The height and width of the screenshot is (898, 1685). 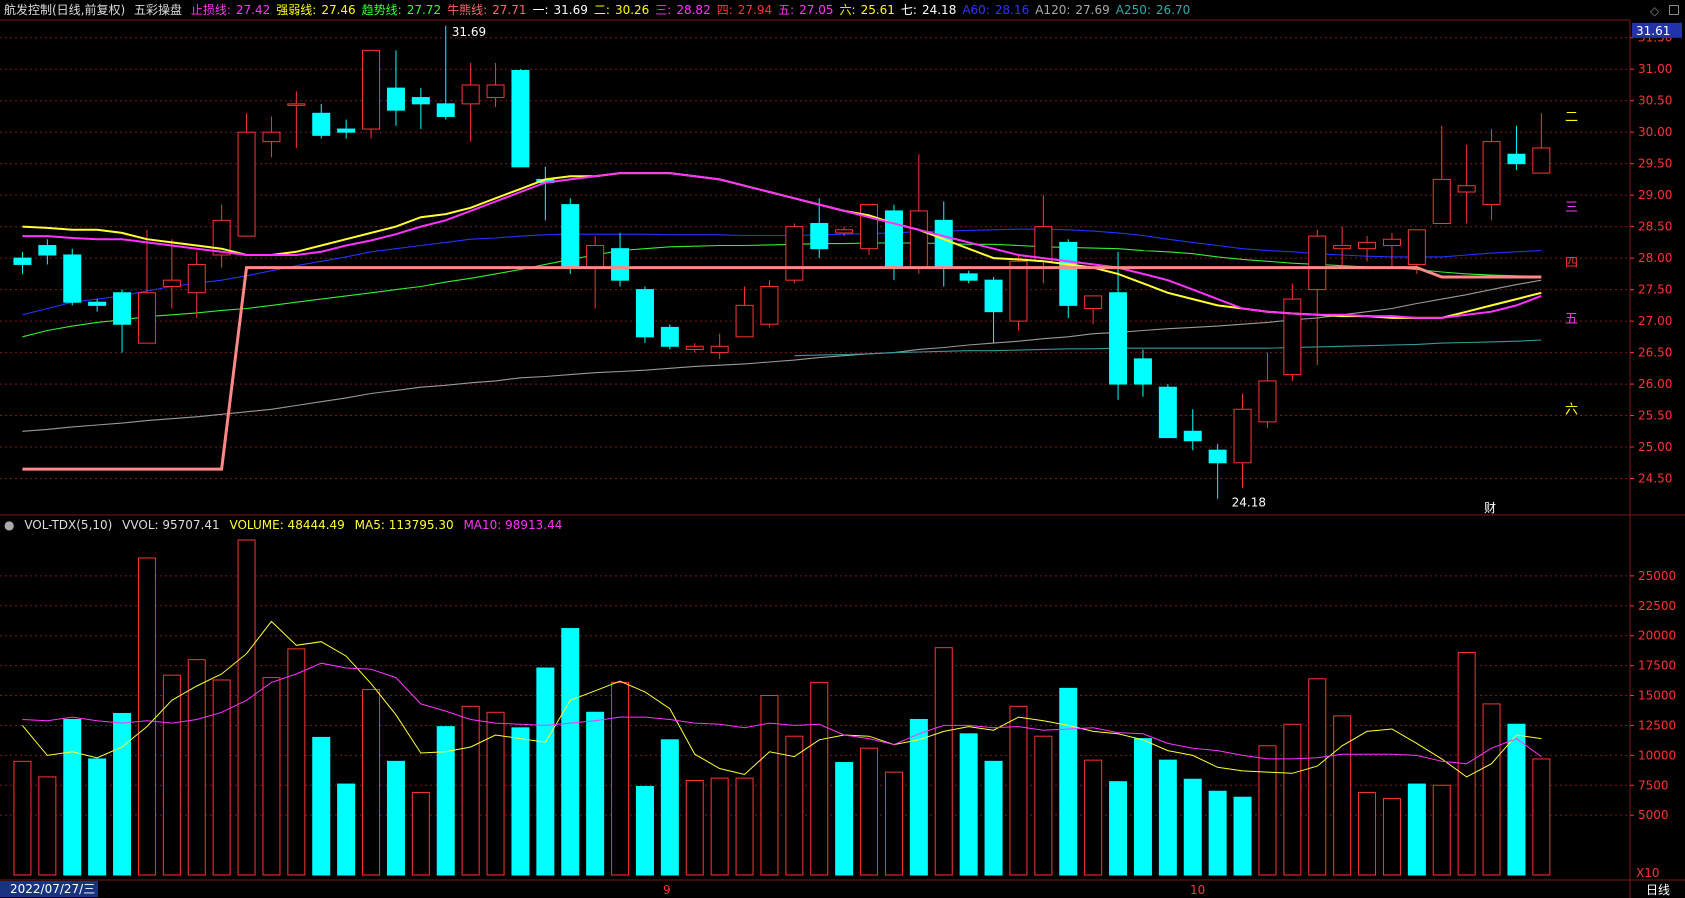 What do you see at coordinates (1657, 576) in the screenshot?
I see `volume-tick-label: 25000` at bounding box center [1657, 576].